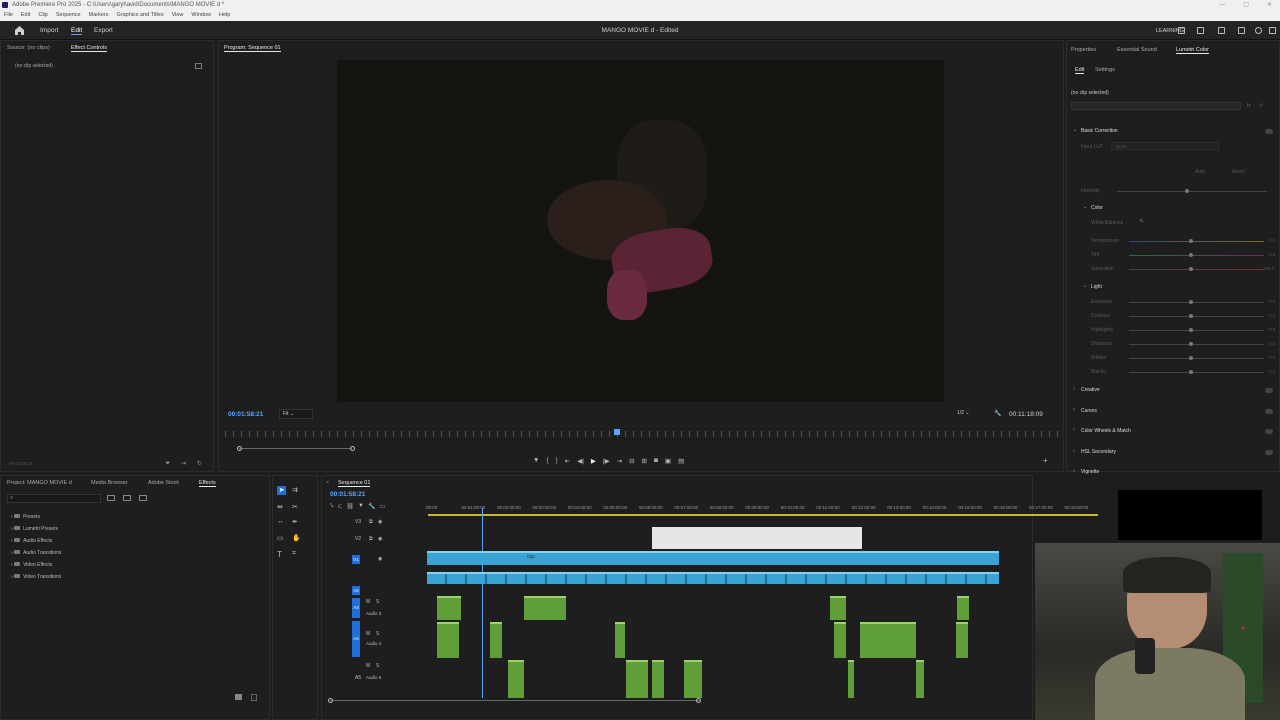 The width and height of the screenshot is (1280, 720). Describe the element at coordinates (127, 498) in the screenshot. I see `32bit-effects-icon` at that location.